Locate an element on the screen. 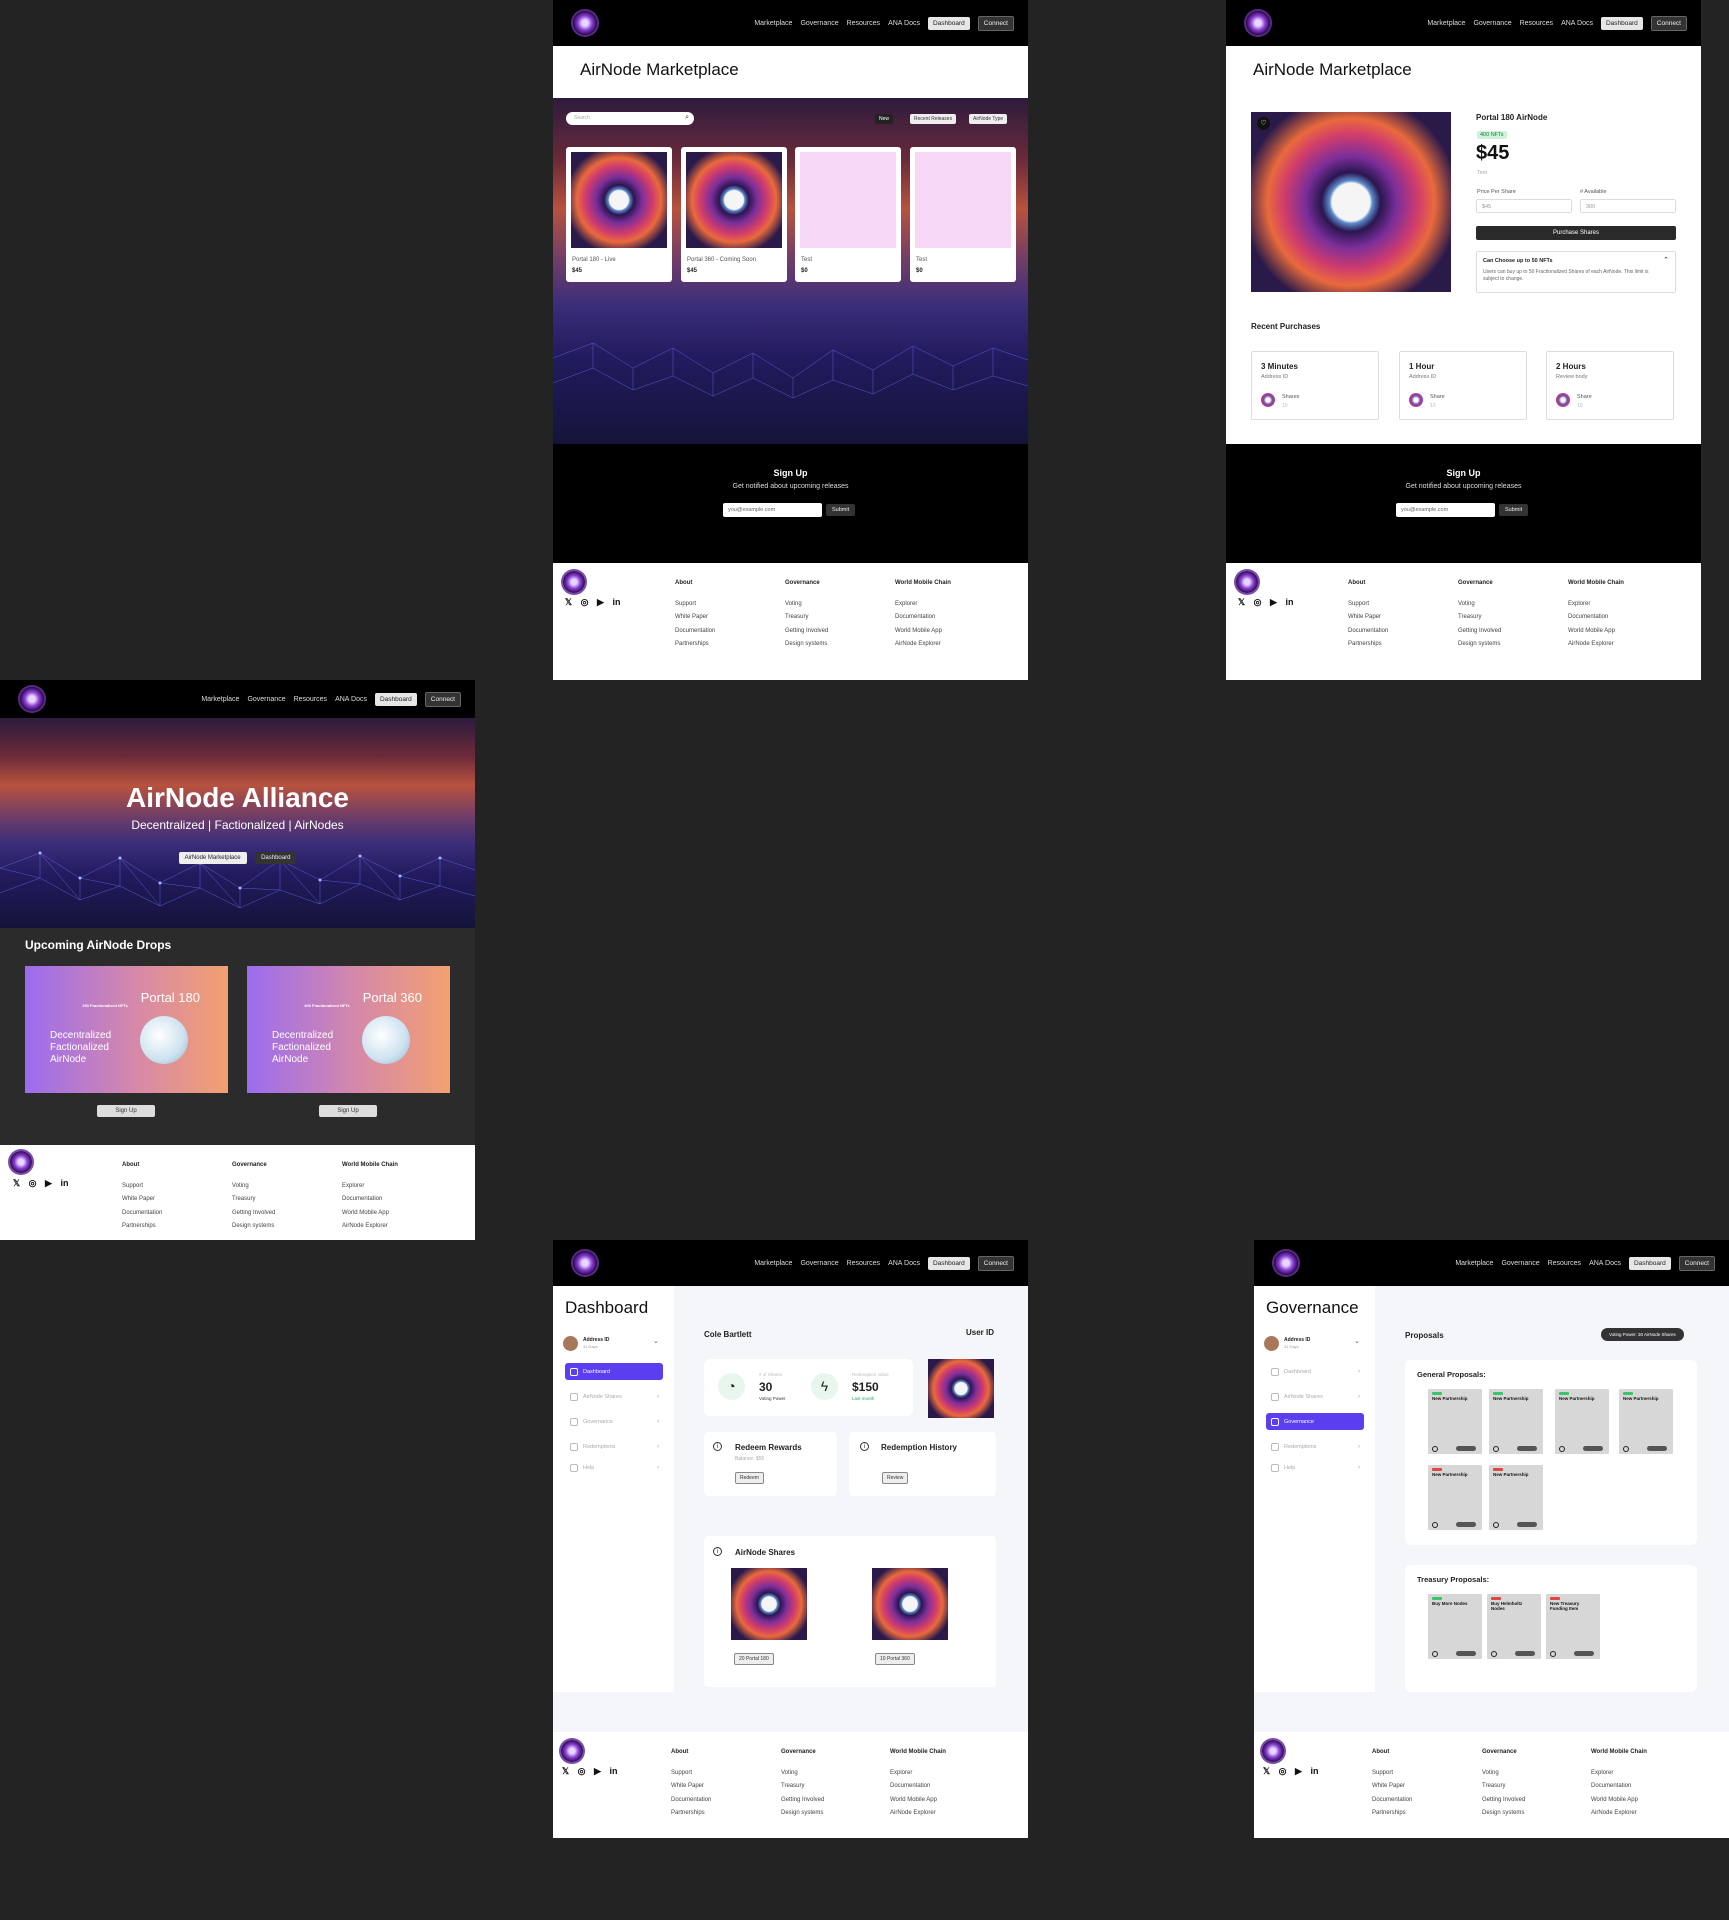 The width and height of the screenshot is (1729, 1920). sidebar-item-airnode-shares: AirNode Shares › is located at coordinates (1315, 1396).